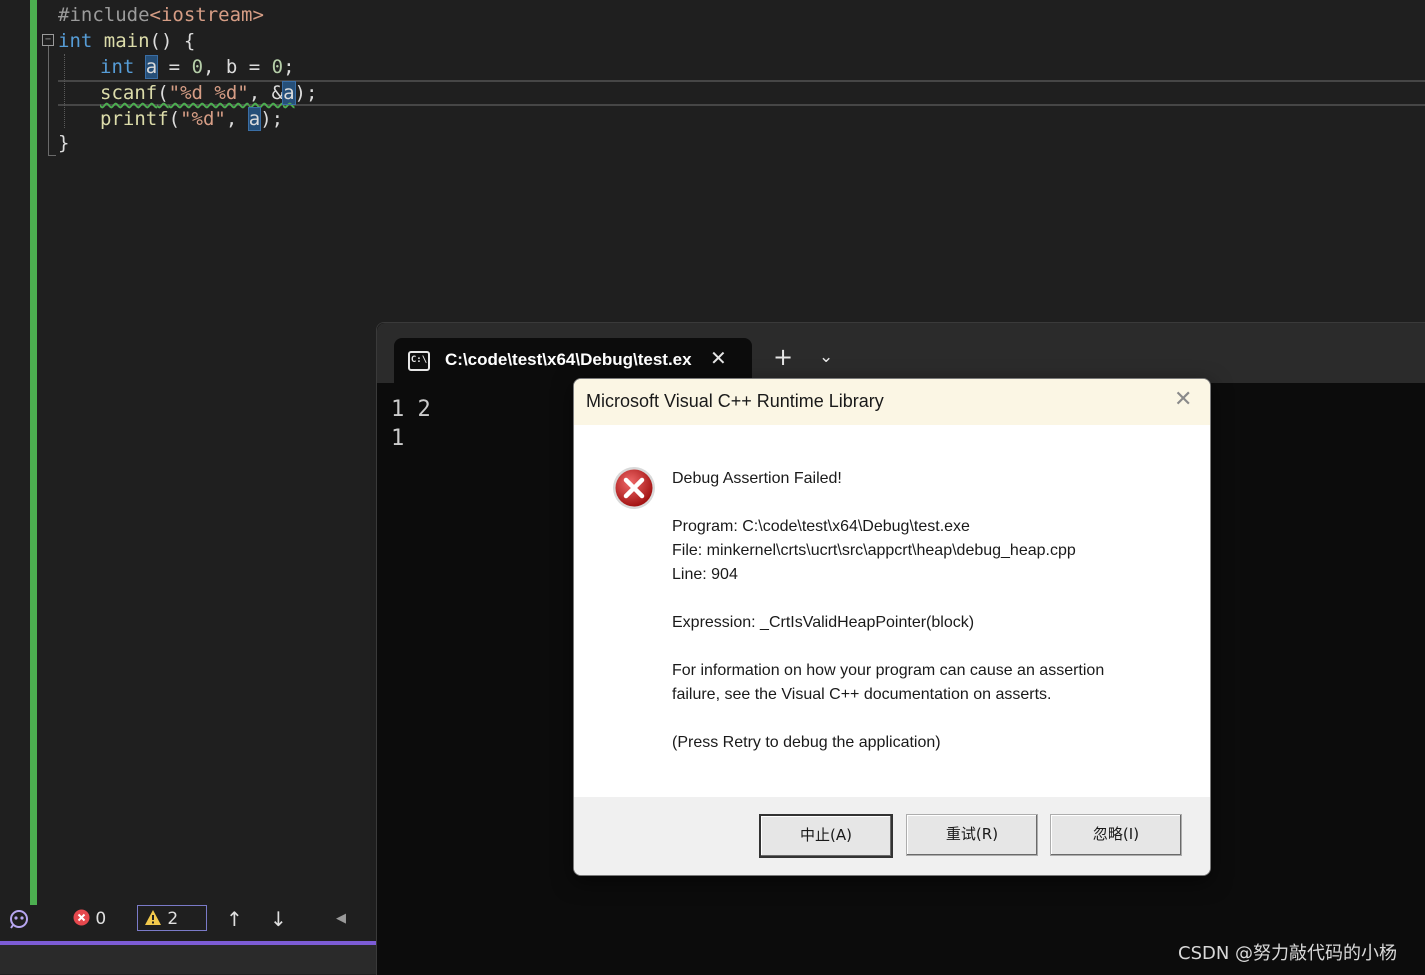 Image resolution: width=1425 pixels, height=975 pixels. Describe the element at coordinates (826, 836) in the screenshot. I see `abort-button: 中止(A)` at that location.